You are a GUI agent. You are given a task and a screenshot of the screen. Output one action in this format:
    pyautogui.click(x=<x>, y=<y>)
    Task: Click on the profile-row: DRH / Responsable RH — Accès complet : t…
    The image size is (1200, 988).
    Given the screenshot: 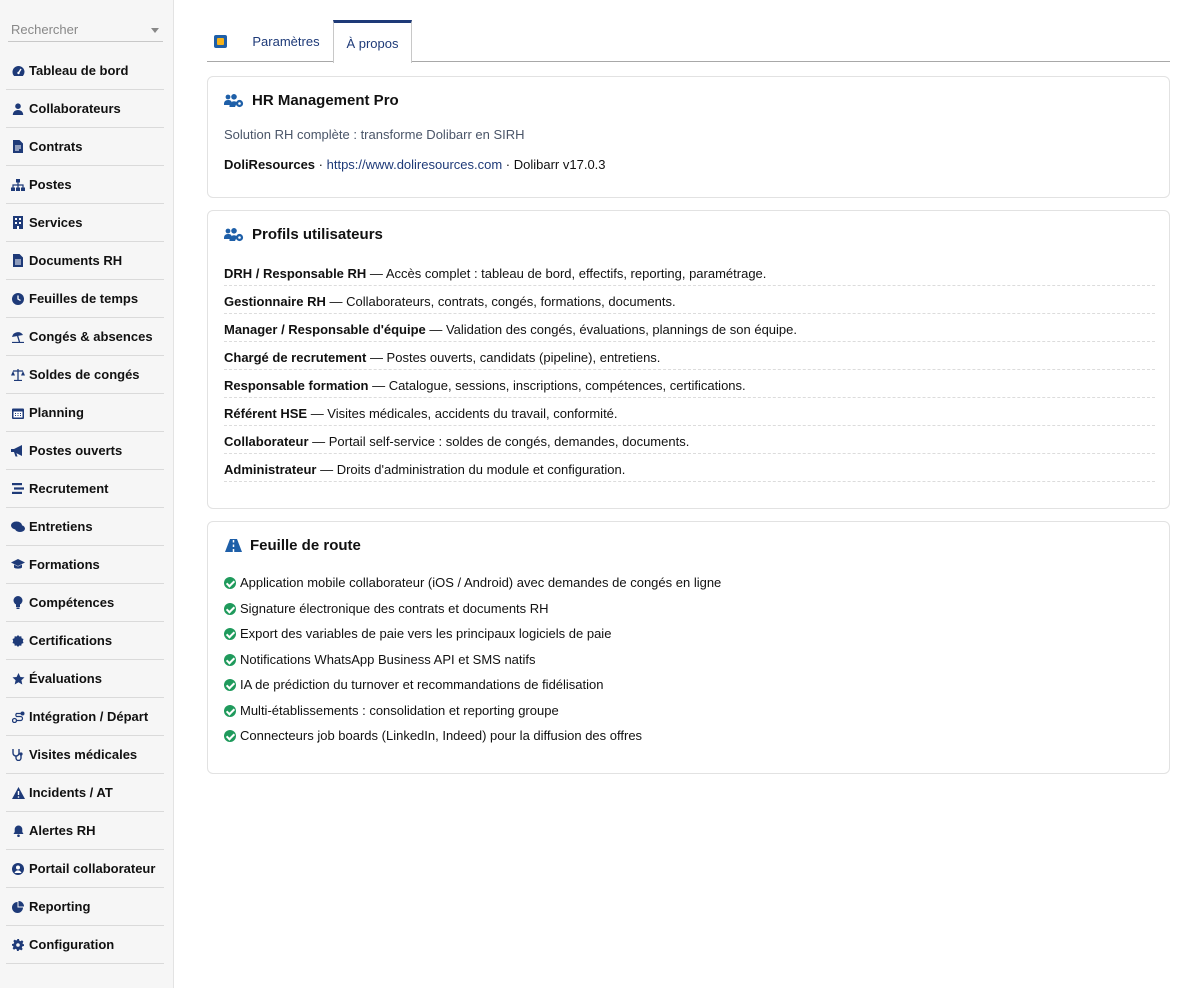 What is the action you would take?
    pyautogui.click(x=689, y=276)
    